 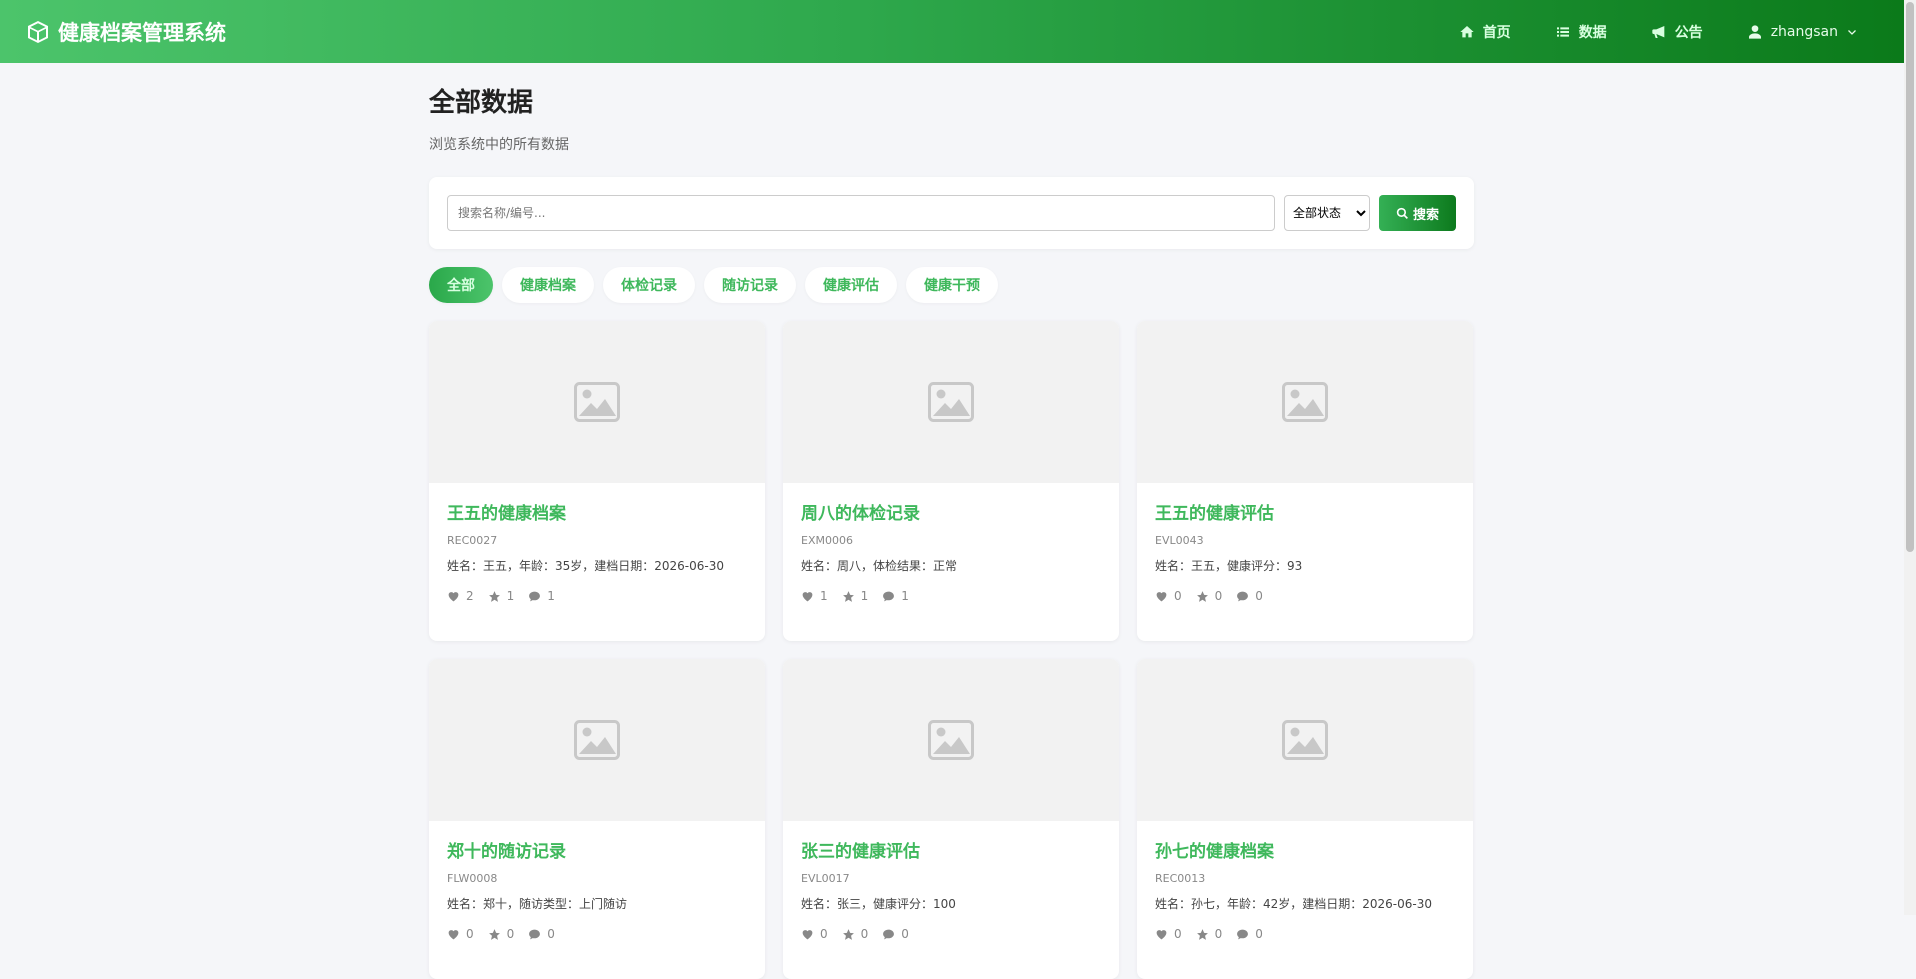 I want to click on search-button-label: 搜索, so click(x=1425, y=215).